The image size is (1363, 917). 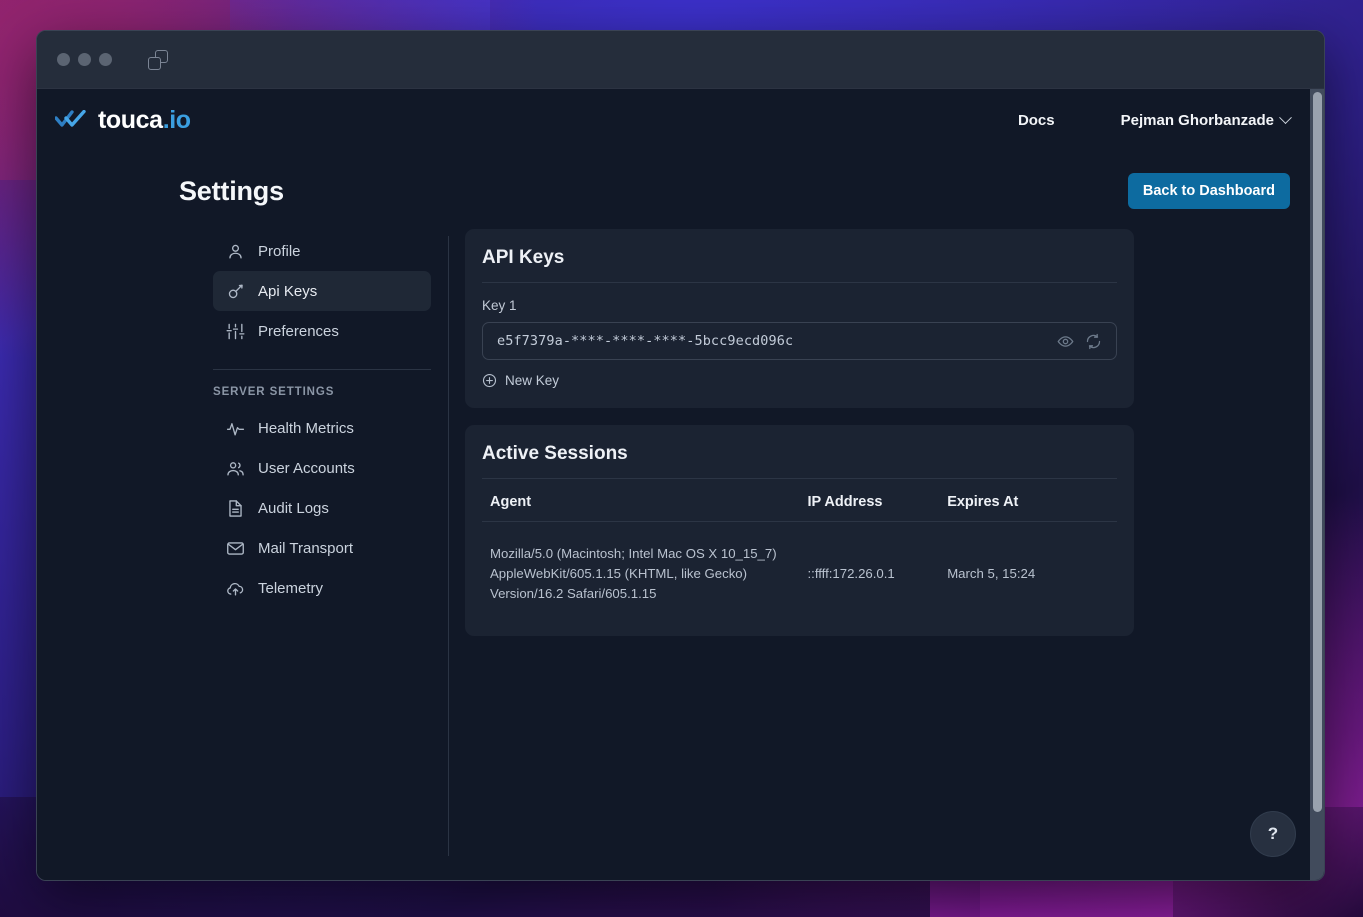 What do you see at coordinates (235, 468) in the screenshot?
I see `users-icon` at bounding box center [235, 468].